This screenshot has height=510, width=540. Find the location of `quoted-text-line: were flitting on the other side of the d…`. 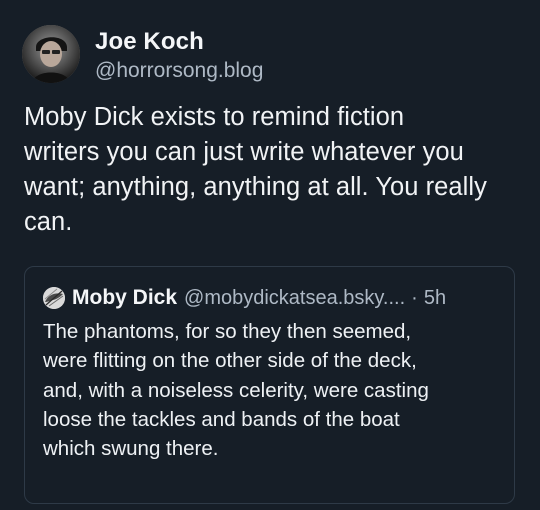

quoted-text-line: were flitting on the other side of the d… is located at coordinates (230, 361).